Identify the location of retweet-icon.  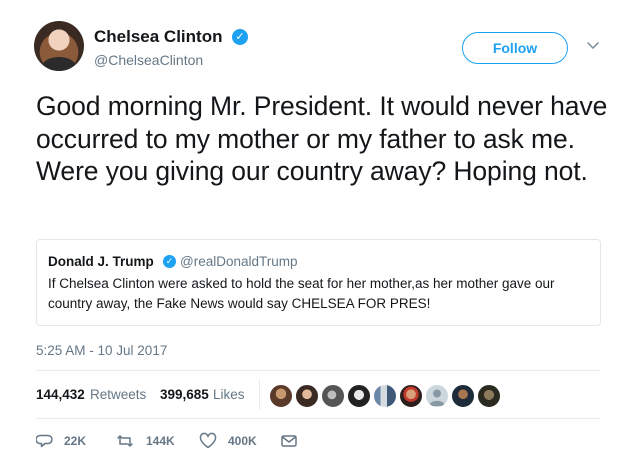
(125, 441).